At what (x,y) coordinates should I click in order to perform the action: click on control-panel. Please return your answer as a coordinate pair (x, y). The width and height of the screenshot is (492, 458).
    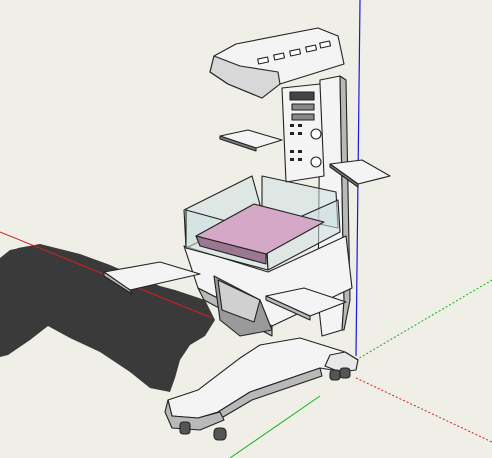
    Looking at the image, I should click on (303, 133).